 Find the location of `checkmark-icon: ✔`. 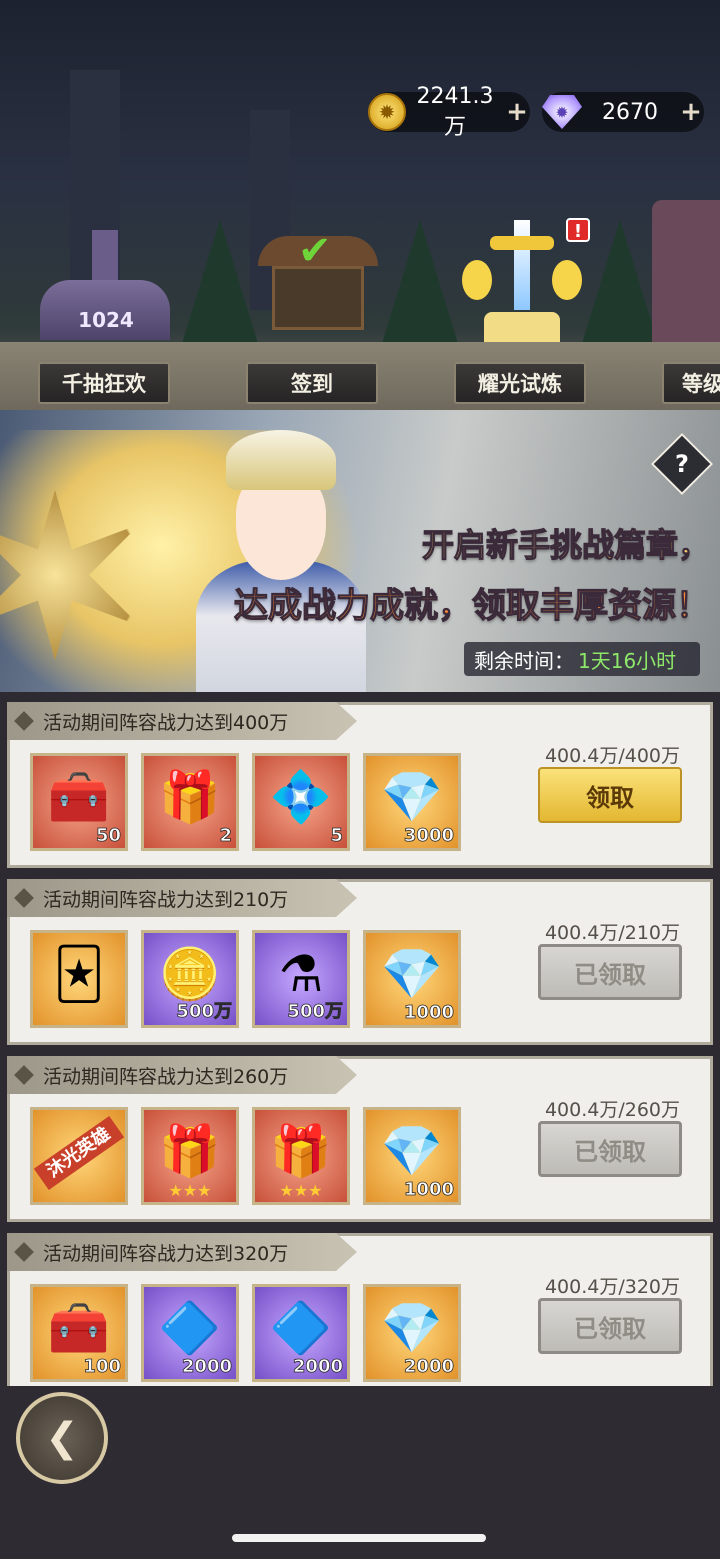

checkmark-icon: ✔ is located at coordinates (315, 251).